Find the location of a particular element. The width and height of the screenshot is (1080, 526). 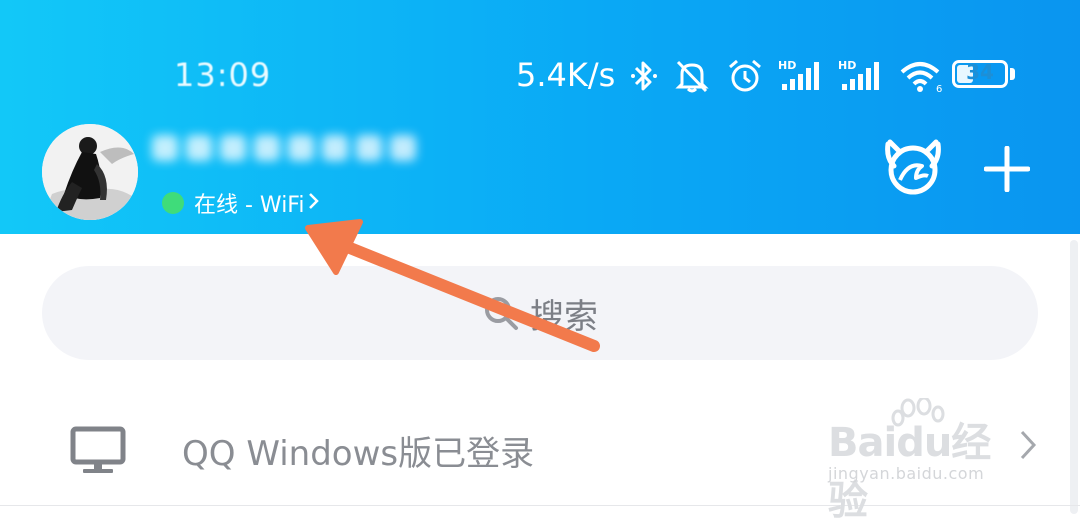

annotation-arrow is located at coordinates (452, 285).